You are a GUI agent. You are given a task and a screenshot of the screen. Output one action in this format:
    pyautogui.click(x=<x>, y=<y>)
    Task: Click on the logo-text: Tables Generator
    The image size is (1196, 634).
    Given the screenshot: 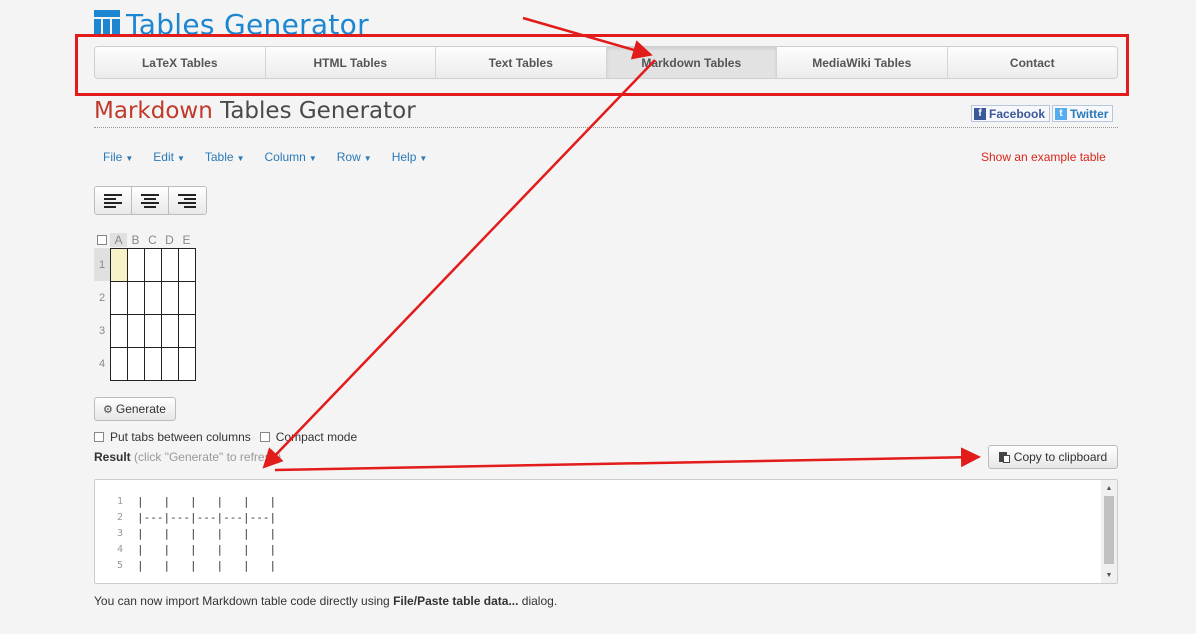 What is the action you would take?
    pyautogui.click(x=247, y=21)
    